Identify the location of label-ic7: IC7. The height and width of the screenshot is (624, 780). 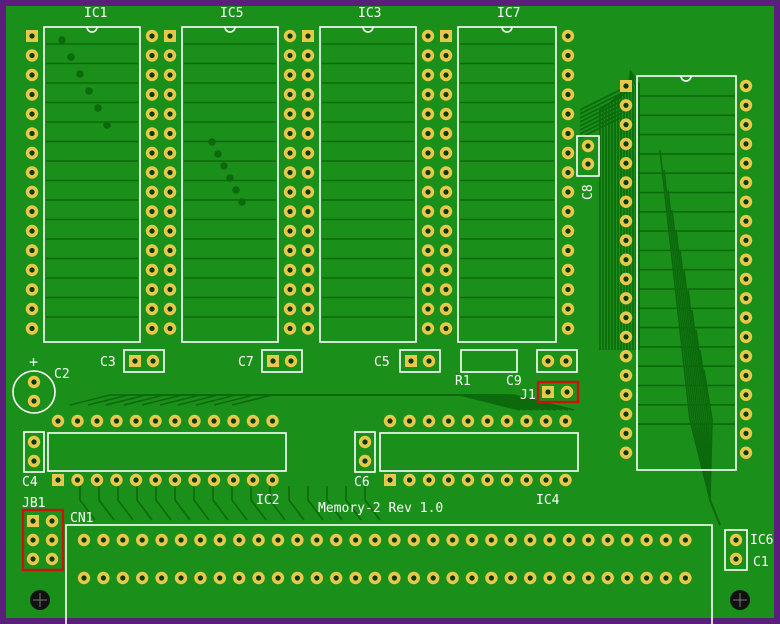
(508, 13).